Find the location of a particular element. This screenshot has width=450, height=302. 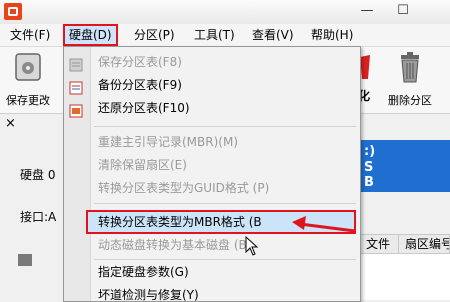

partition-grid is located at coordinates (400, 277).